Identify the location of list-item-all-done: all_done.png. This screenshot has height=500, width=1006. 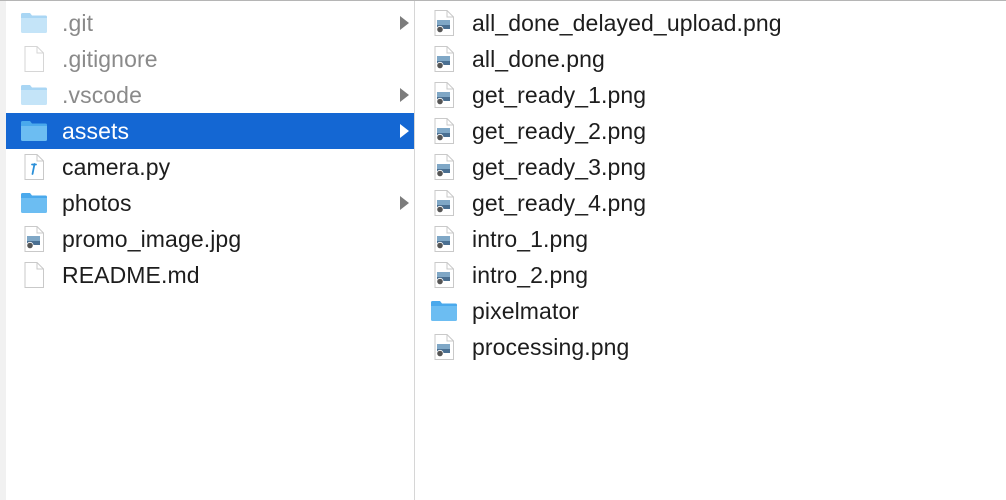
(711, 59).